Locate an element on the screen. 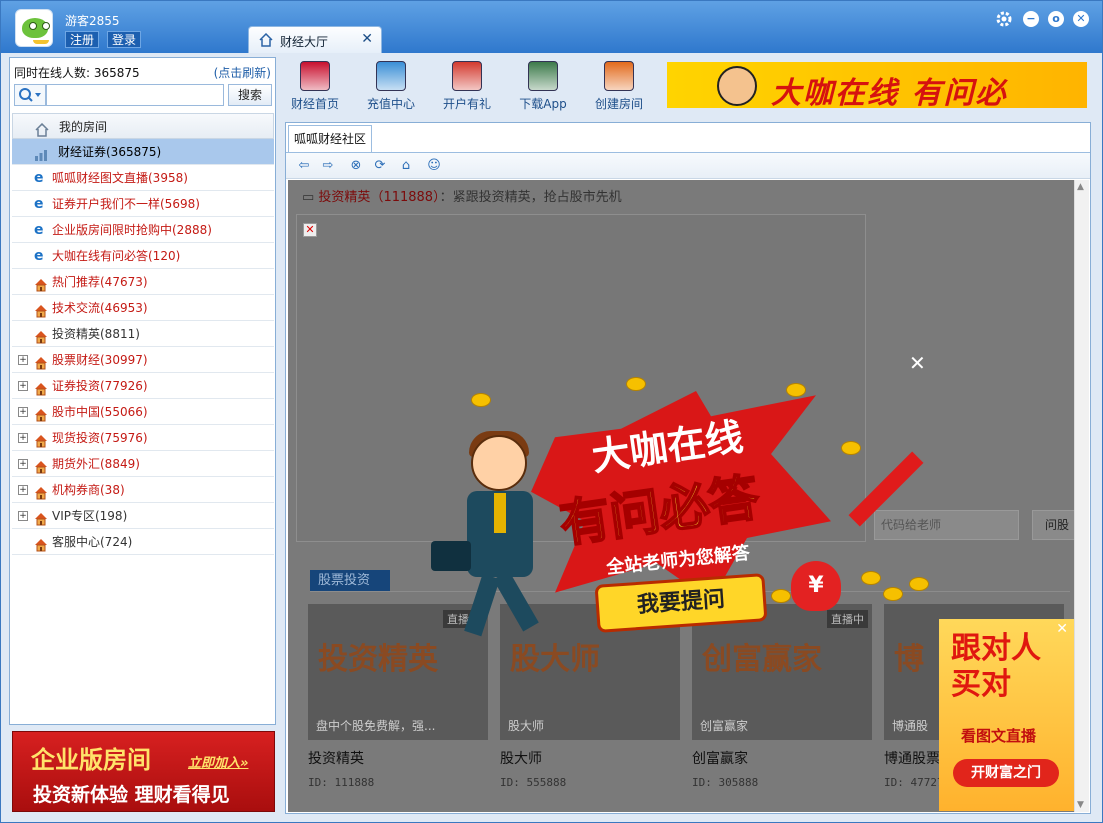 The width and height of the screenshot is (1103, 823). search-button: 搜索 is located at coordinates (250, 95).